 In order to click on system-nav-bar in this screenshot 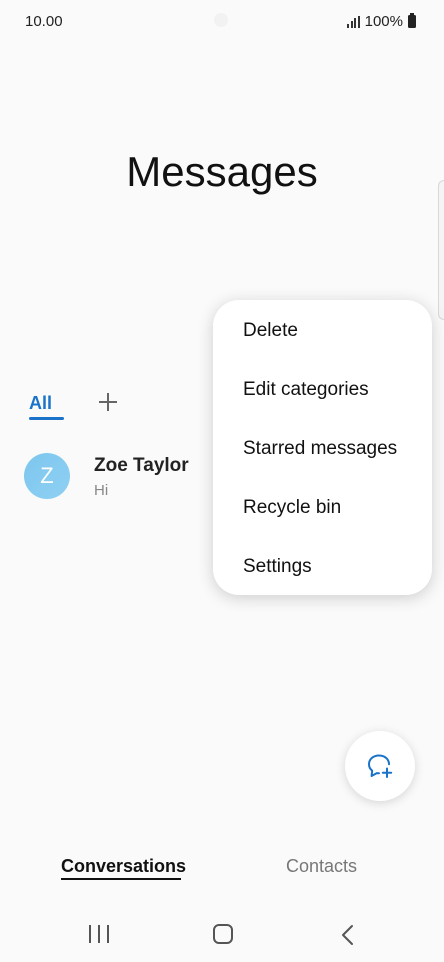, I will do `click(222, 933)`.